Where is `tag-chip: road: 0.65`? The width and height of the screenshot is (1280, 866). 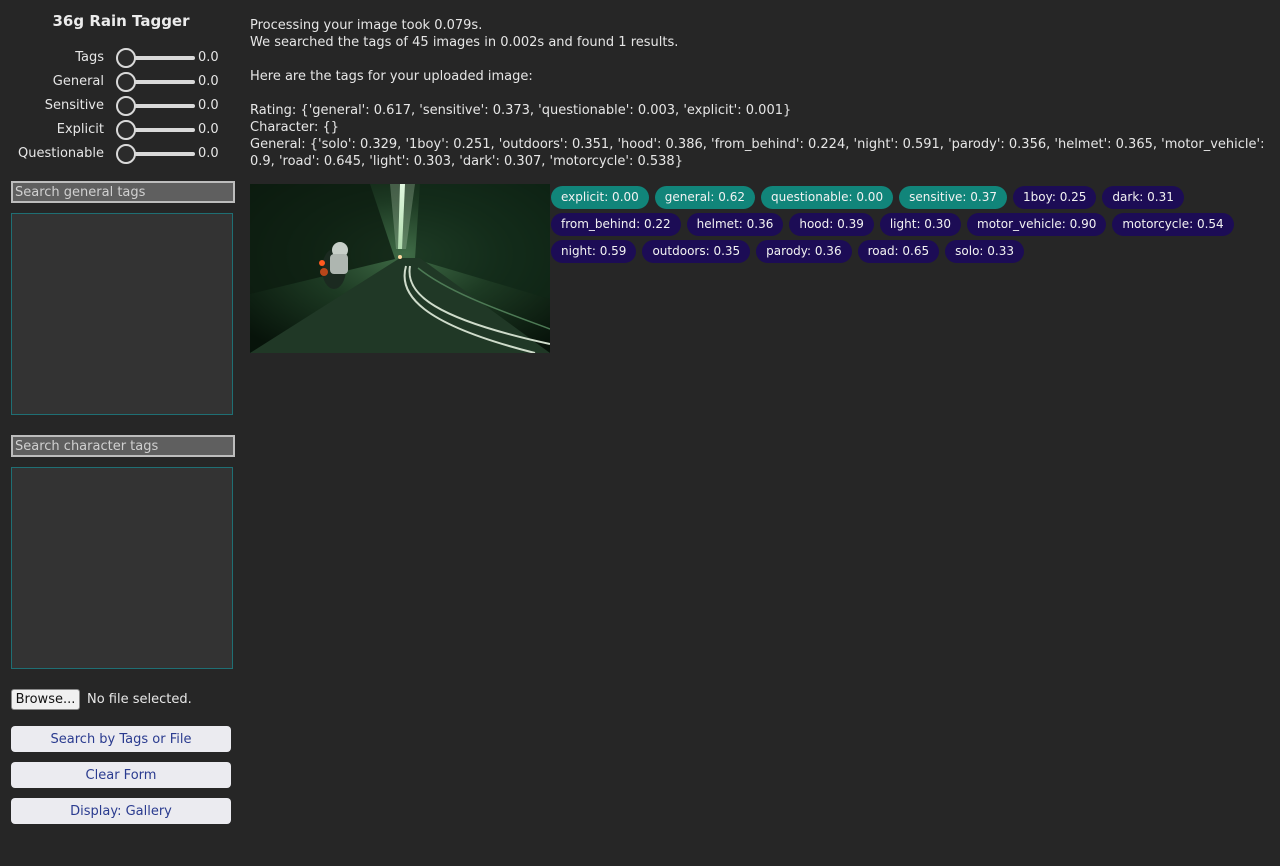 tag-chip: road: 0.65 is located at coordinates (898, 251).